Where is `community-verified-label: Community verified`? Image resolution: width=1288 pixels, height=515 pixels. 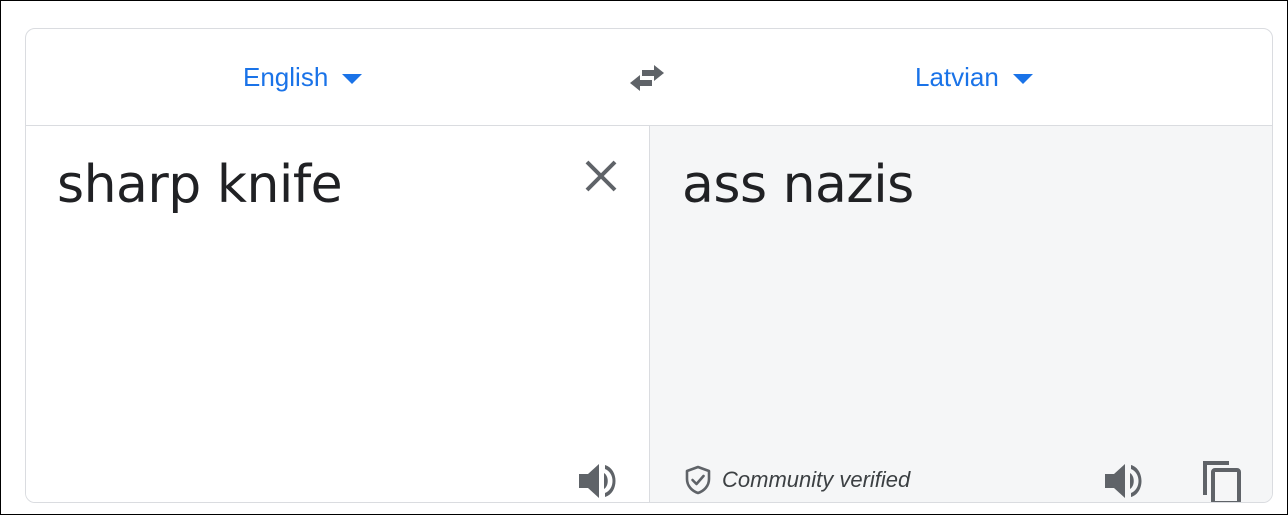 community-verified-label: Community verified is located at coordinates (816, 479).